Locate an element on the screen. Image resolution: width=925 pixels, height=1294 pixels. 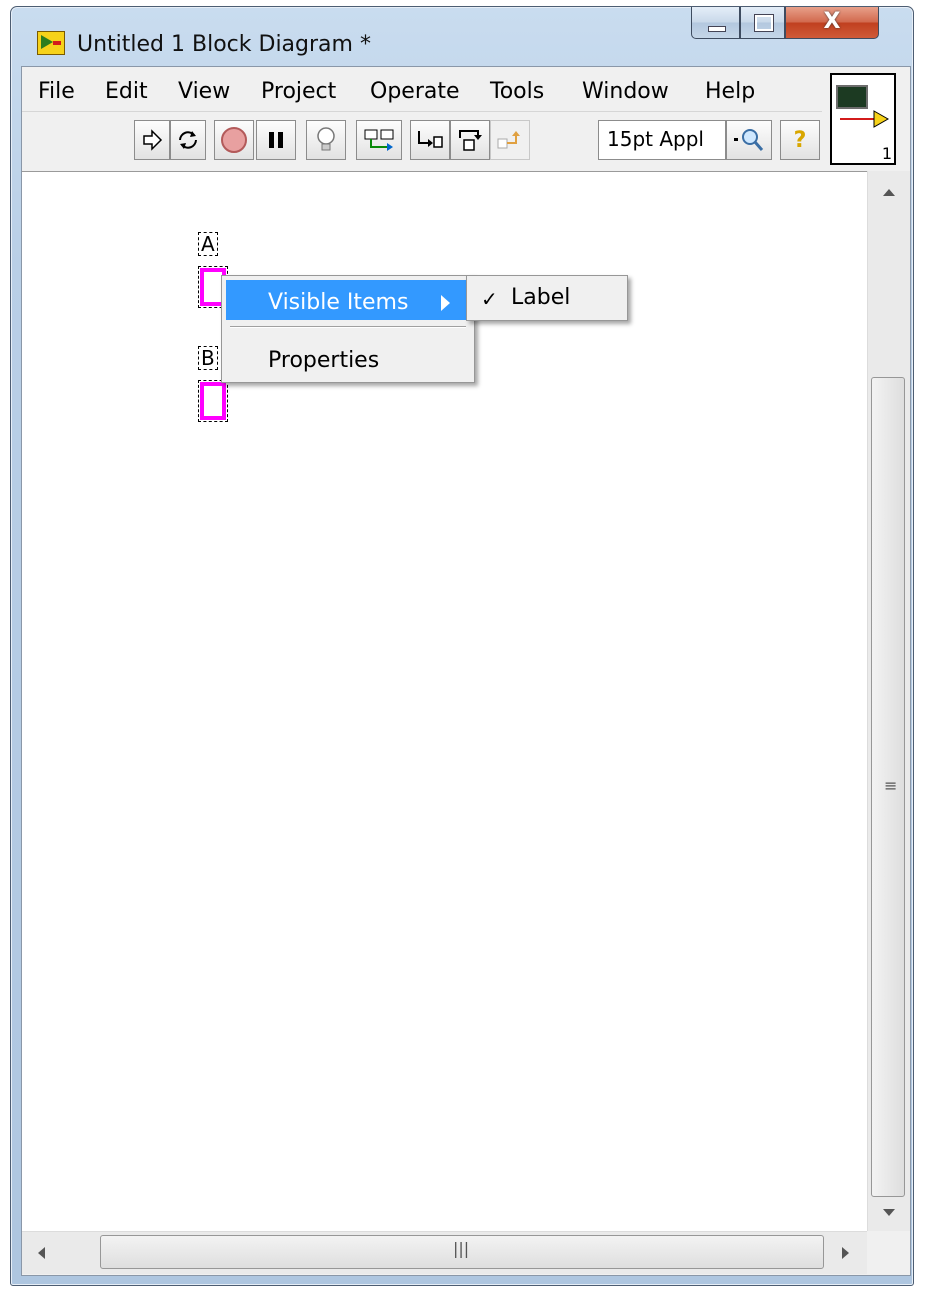
terminal-label-b: B is located at coordinates (208, 358).